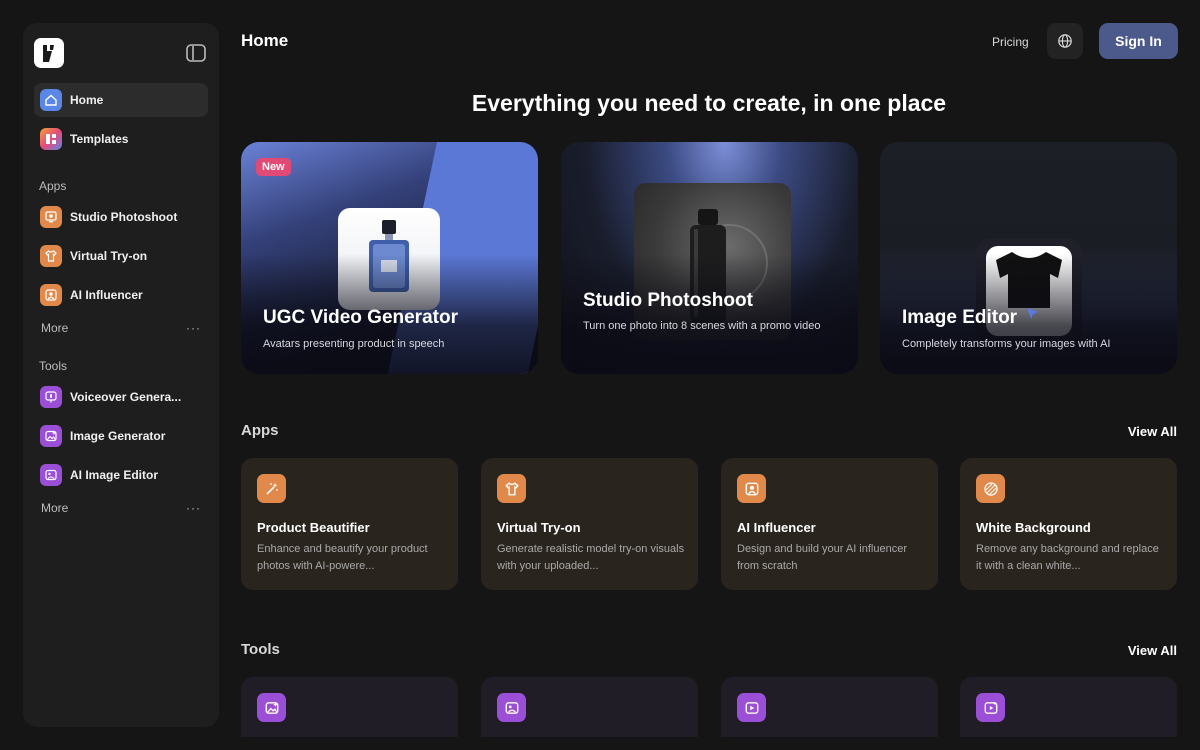  Describe the element at coordinates (51, 139) in the screenshot. I see `templates-icon` at that location.